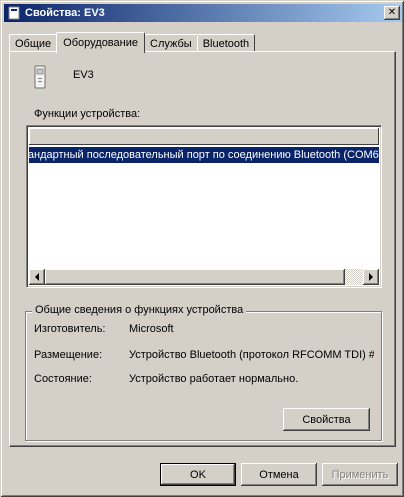 This screenshot has width=404, height=497. I want to click on scroll-track, so click(354, 277).